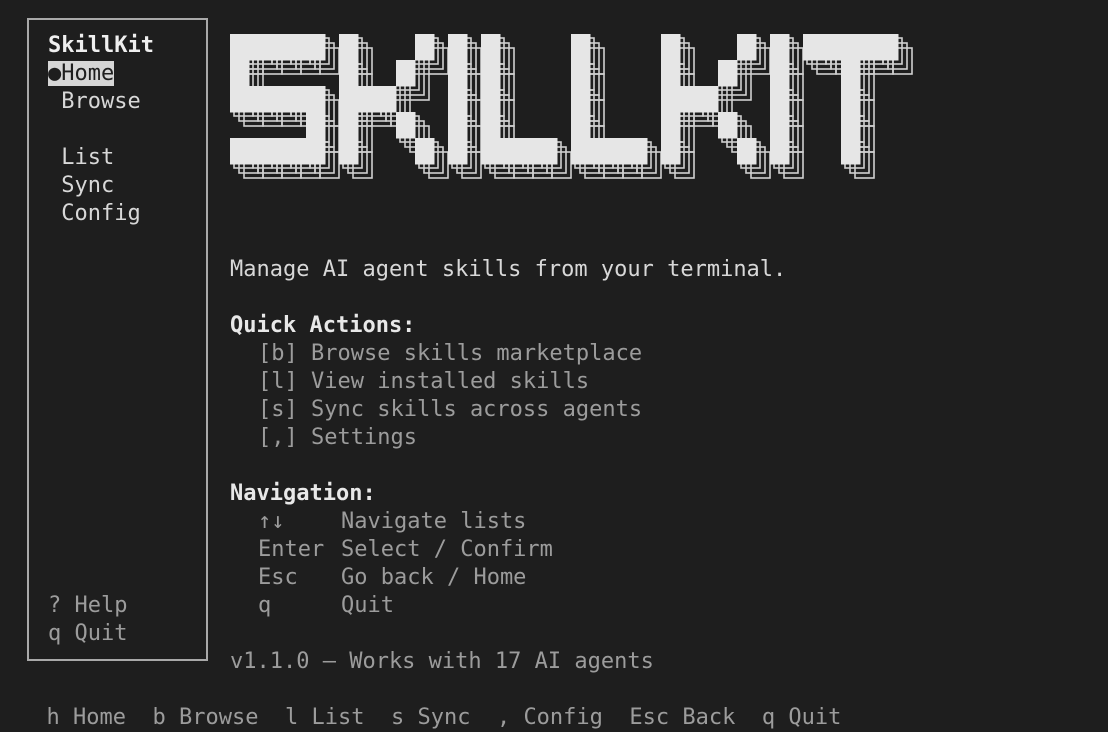  What do you see at coordinates (99, 717) in the screenshot?
I see `shortcut-label: Home` at bounding box center [99, 717].